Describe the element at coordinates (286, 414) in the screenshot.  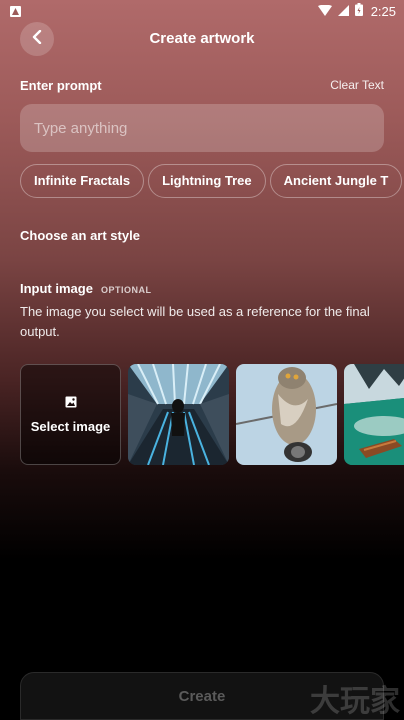
I see `reference-image-owl` at that location.